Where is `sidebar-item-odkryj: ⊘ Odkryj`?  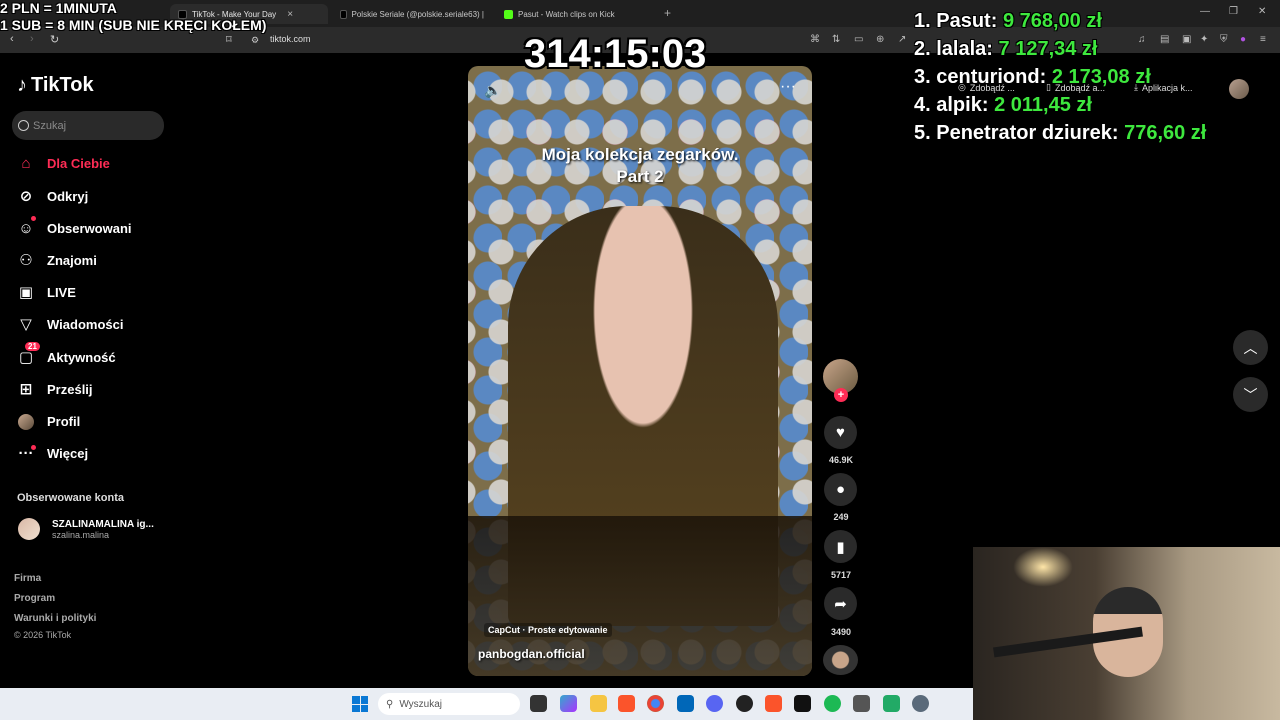
sidebar-item-odkryj: ⊘ Odkryj is located at coordinates (52, 196).